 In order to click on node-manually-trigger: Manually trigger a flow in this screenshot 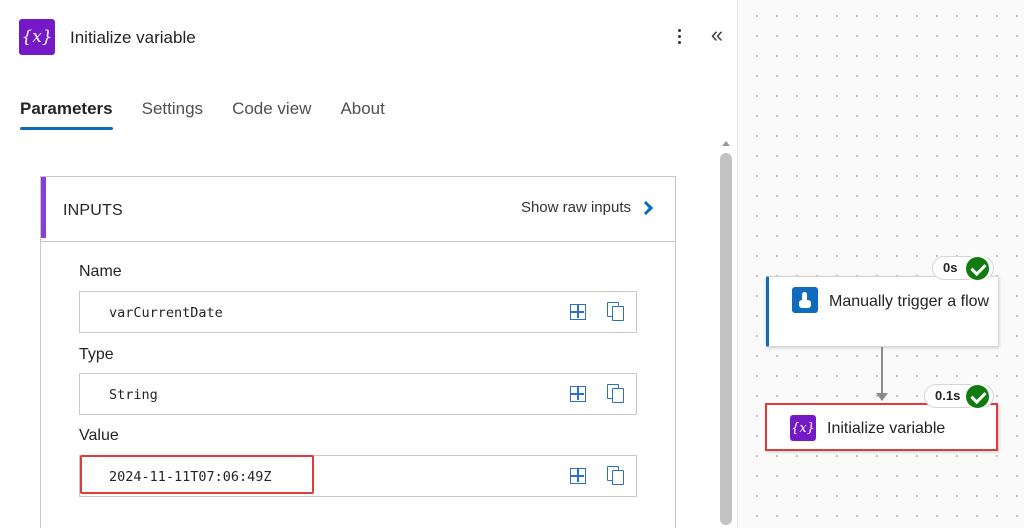, I will do `click(882, 311)`.